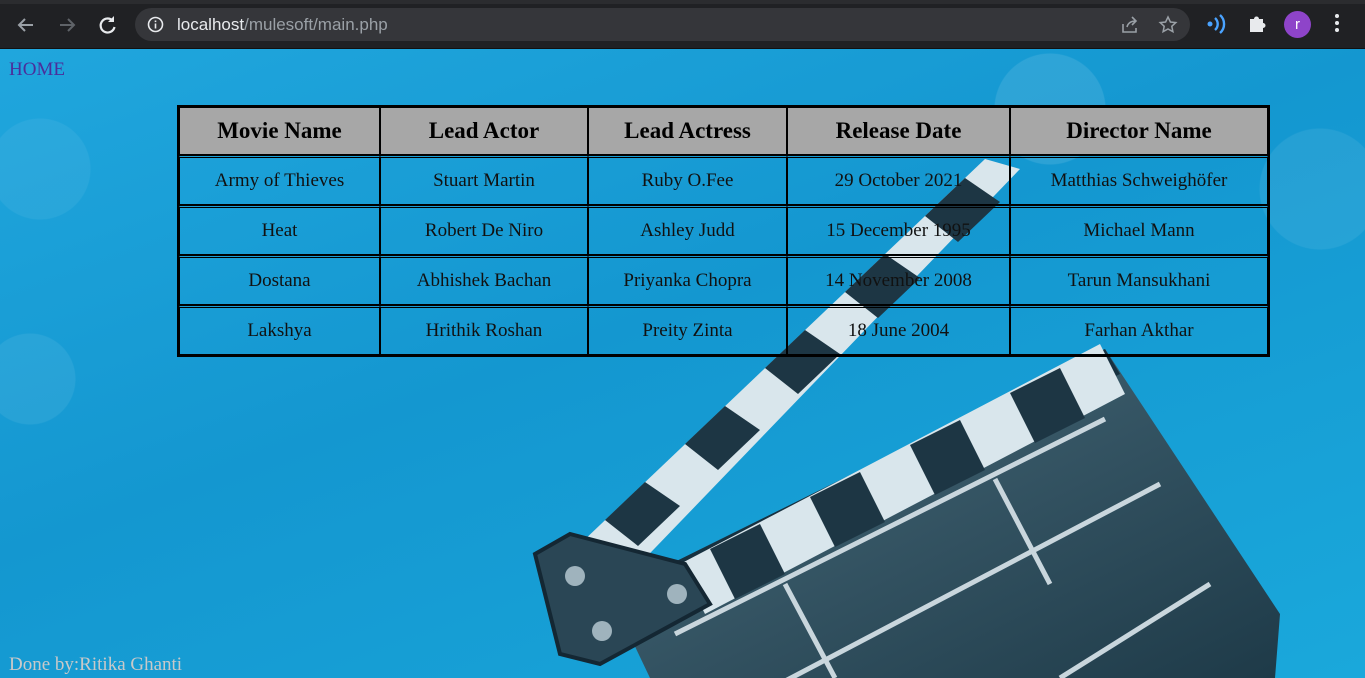 The height and width of the screenshot is (678, 1365). What do you see at coordinates (279, 131) in the screenshot?
I see `column-header: Movie Name` at bounding box center [279, 131].